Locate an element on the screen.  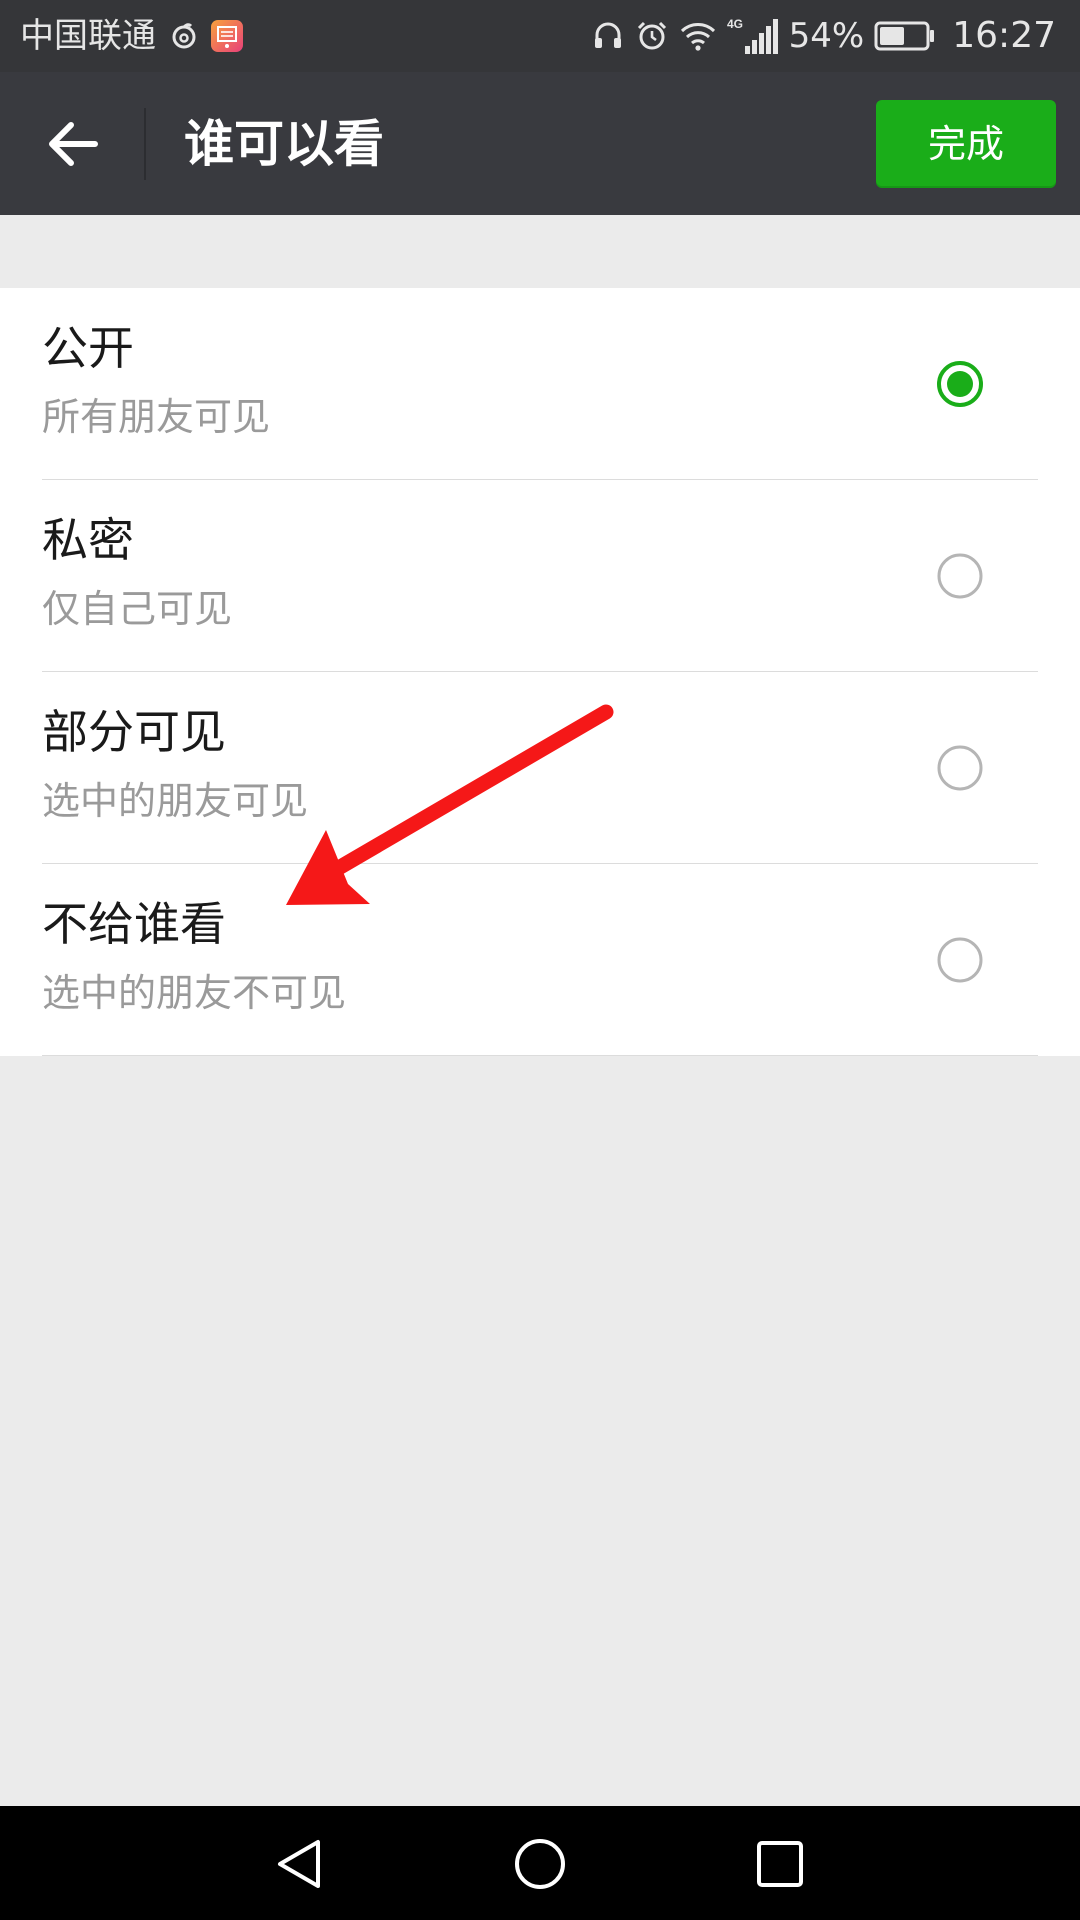
option-hide-from: 不给谁看 选中的朋友不可见 is located at coordinates (540, 960).